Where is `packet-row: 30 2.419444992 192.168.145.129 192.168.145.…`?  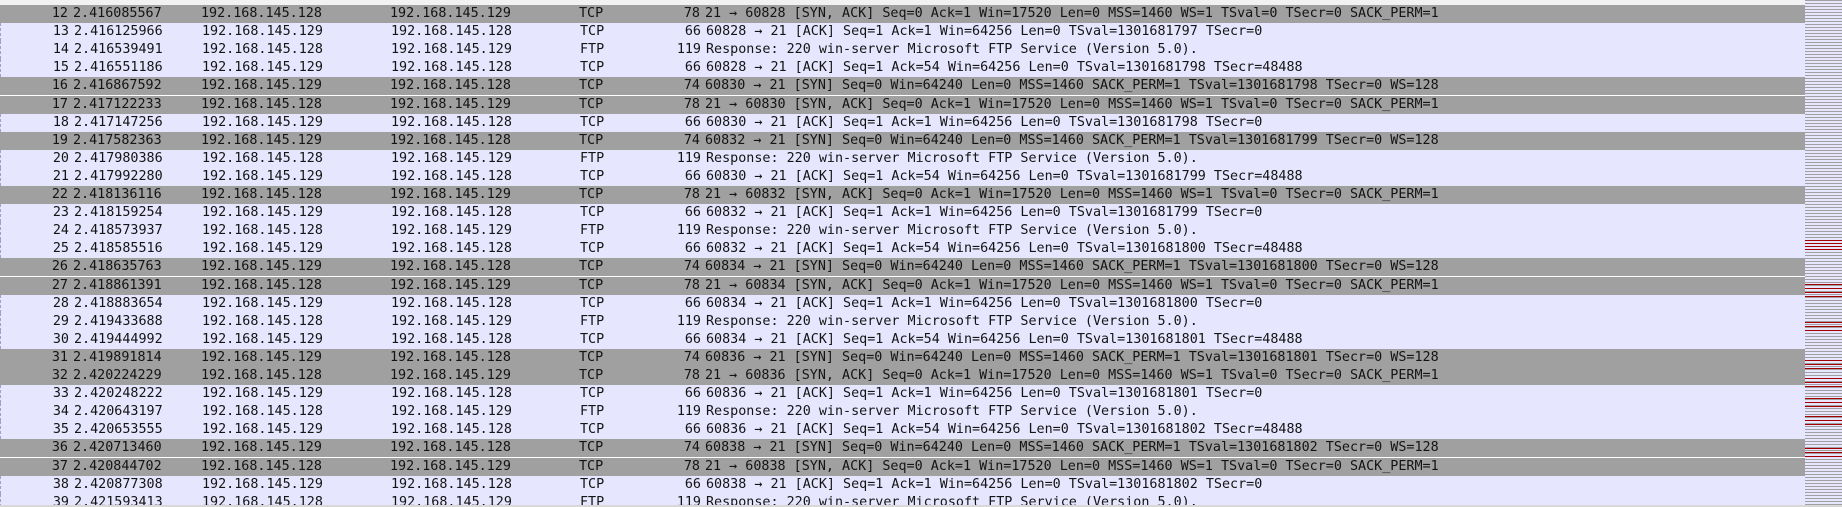 packet-row: 30 2.419444992 192.168.145.129 192.168.145.… is located at coordinates (902, 339).